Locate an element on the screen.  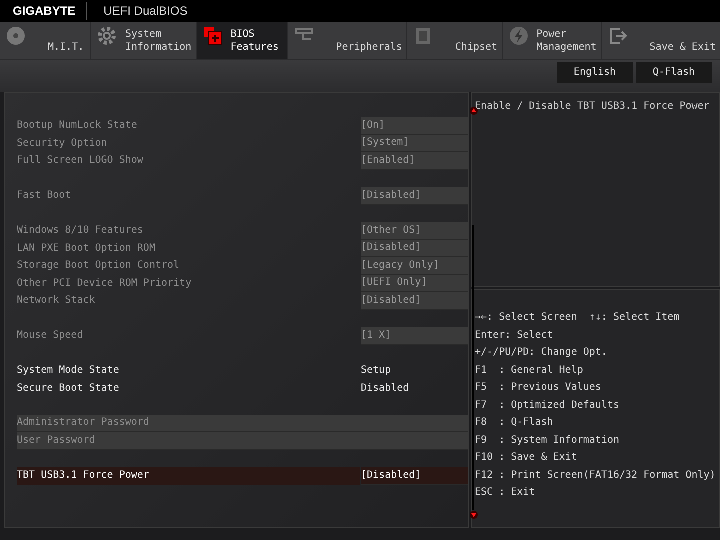
setting-label: TBT USB3.1 Force Power is located at coordinates (188, 475).